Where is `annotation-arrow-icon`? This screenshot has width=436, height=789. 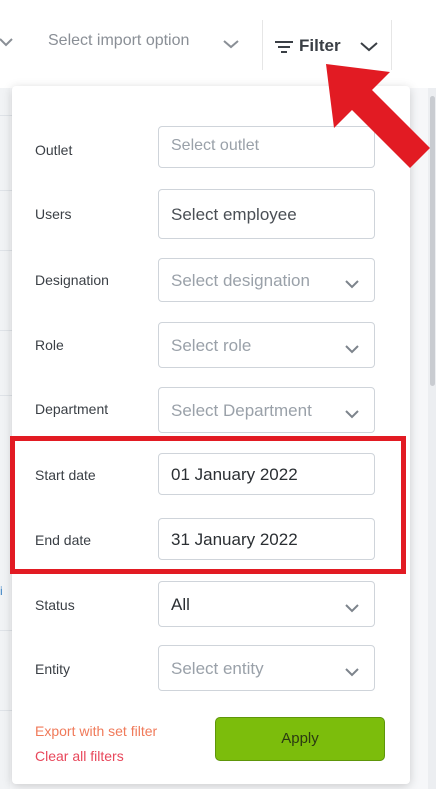 annotation-arrow-icon is located at coordinates (378, 116).